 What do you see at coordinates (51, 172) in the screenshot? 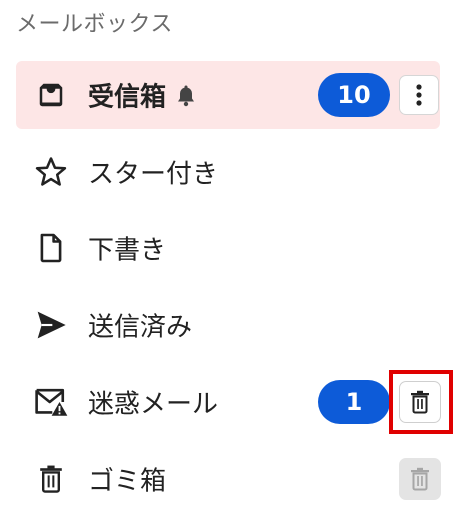
I see `star-icon` at bounding box center [51, 172].